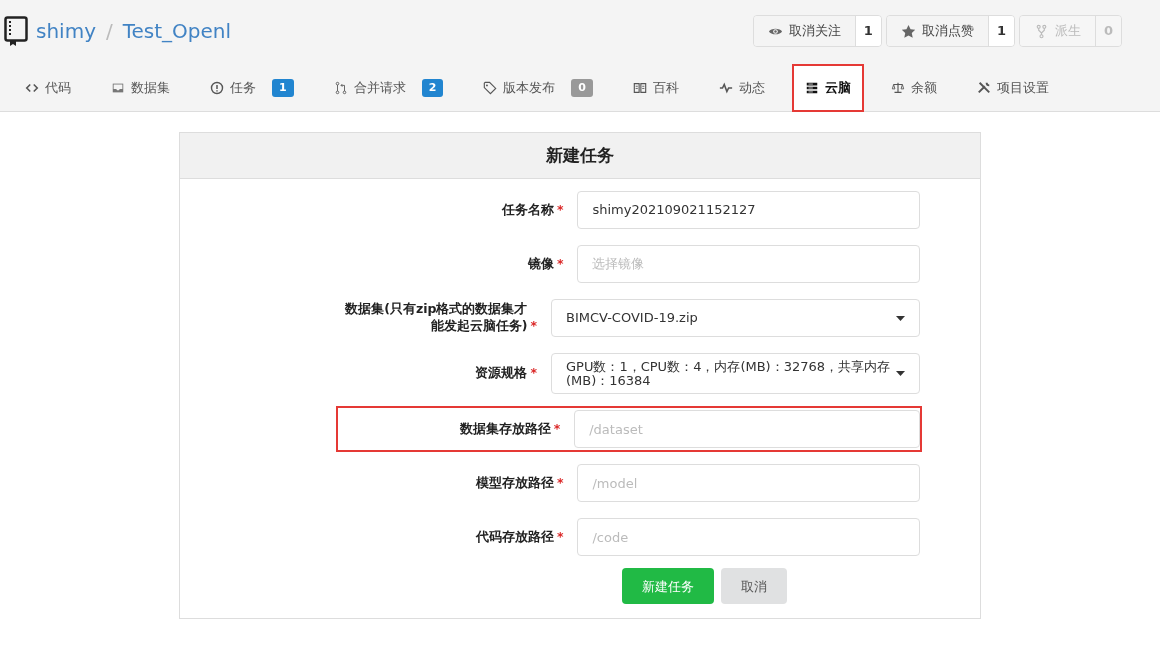 This screenshot has width=1160, height=657. Describe the element at coordinates (140, 88) in the screenshot. I see `nav-tab: 数据集` at that location.